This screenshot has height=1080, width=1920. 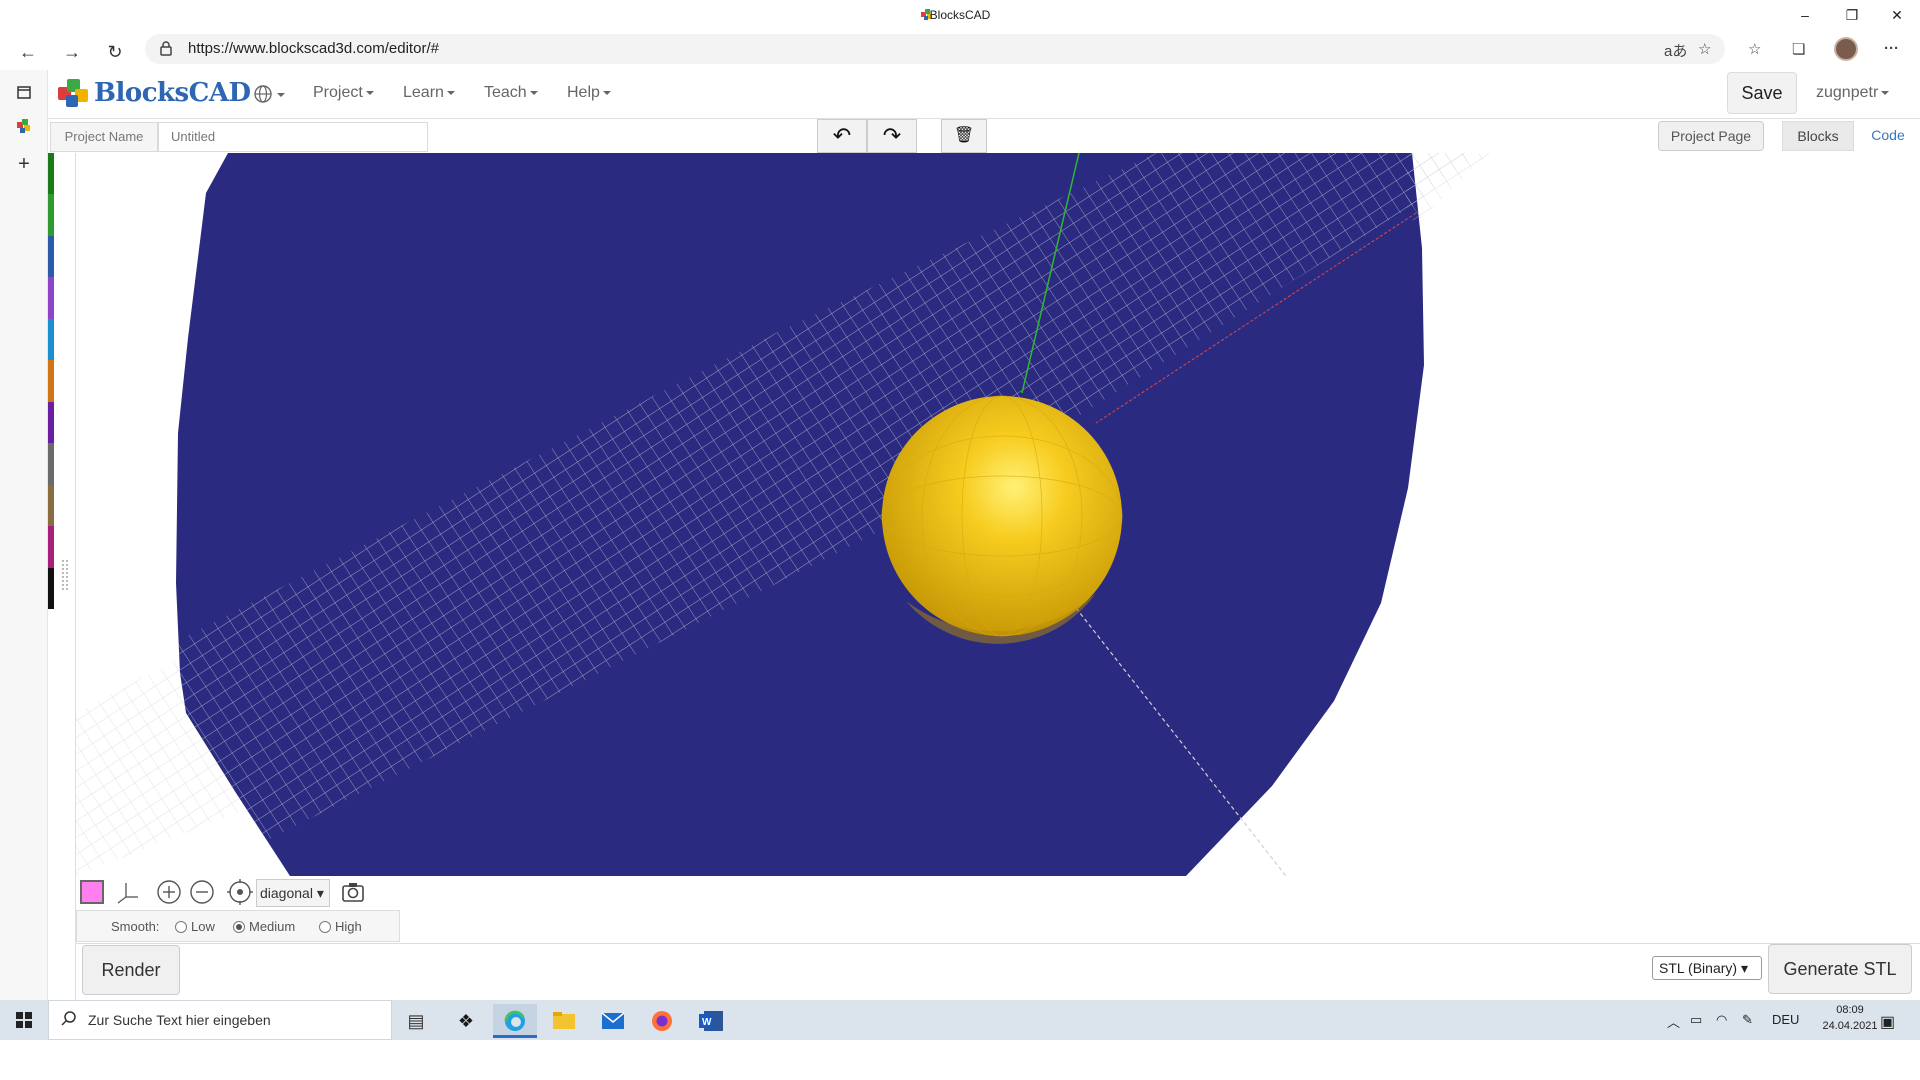 What do you see at coordinates (1897, 15) in the screenshot?
I see `close-window-button: ✕` at bounding box center [1897, 15].